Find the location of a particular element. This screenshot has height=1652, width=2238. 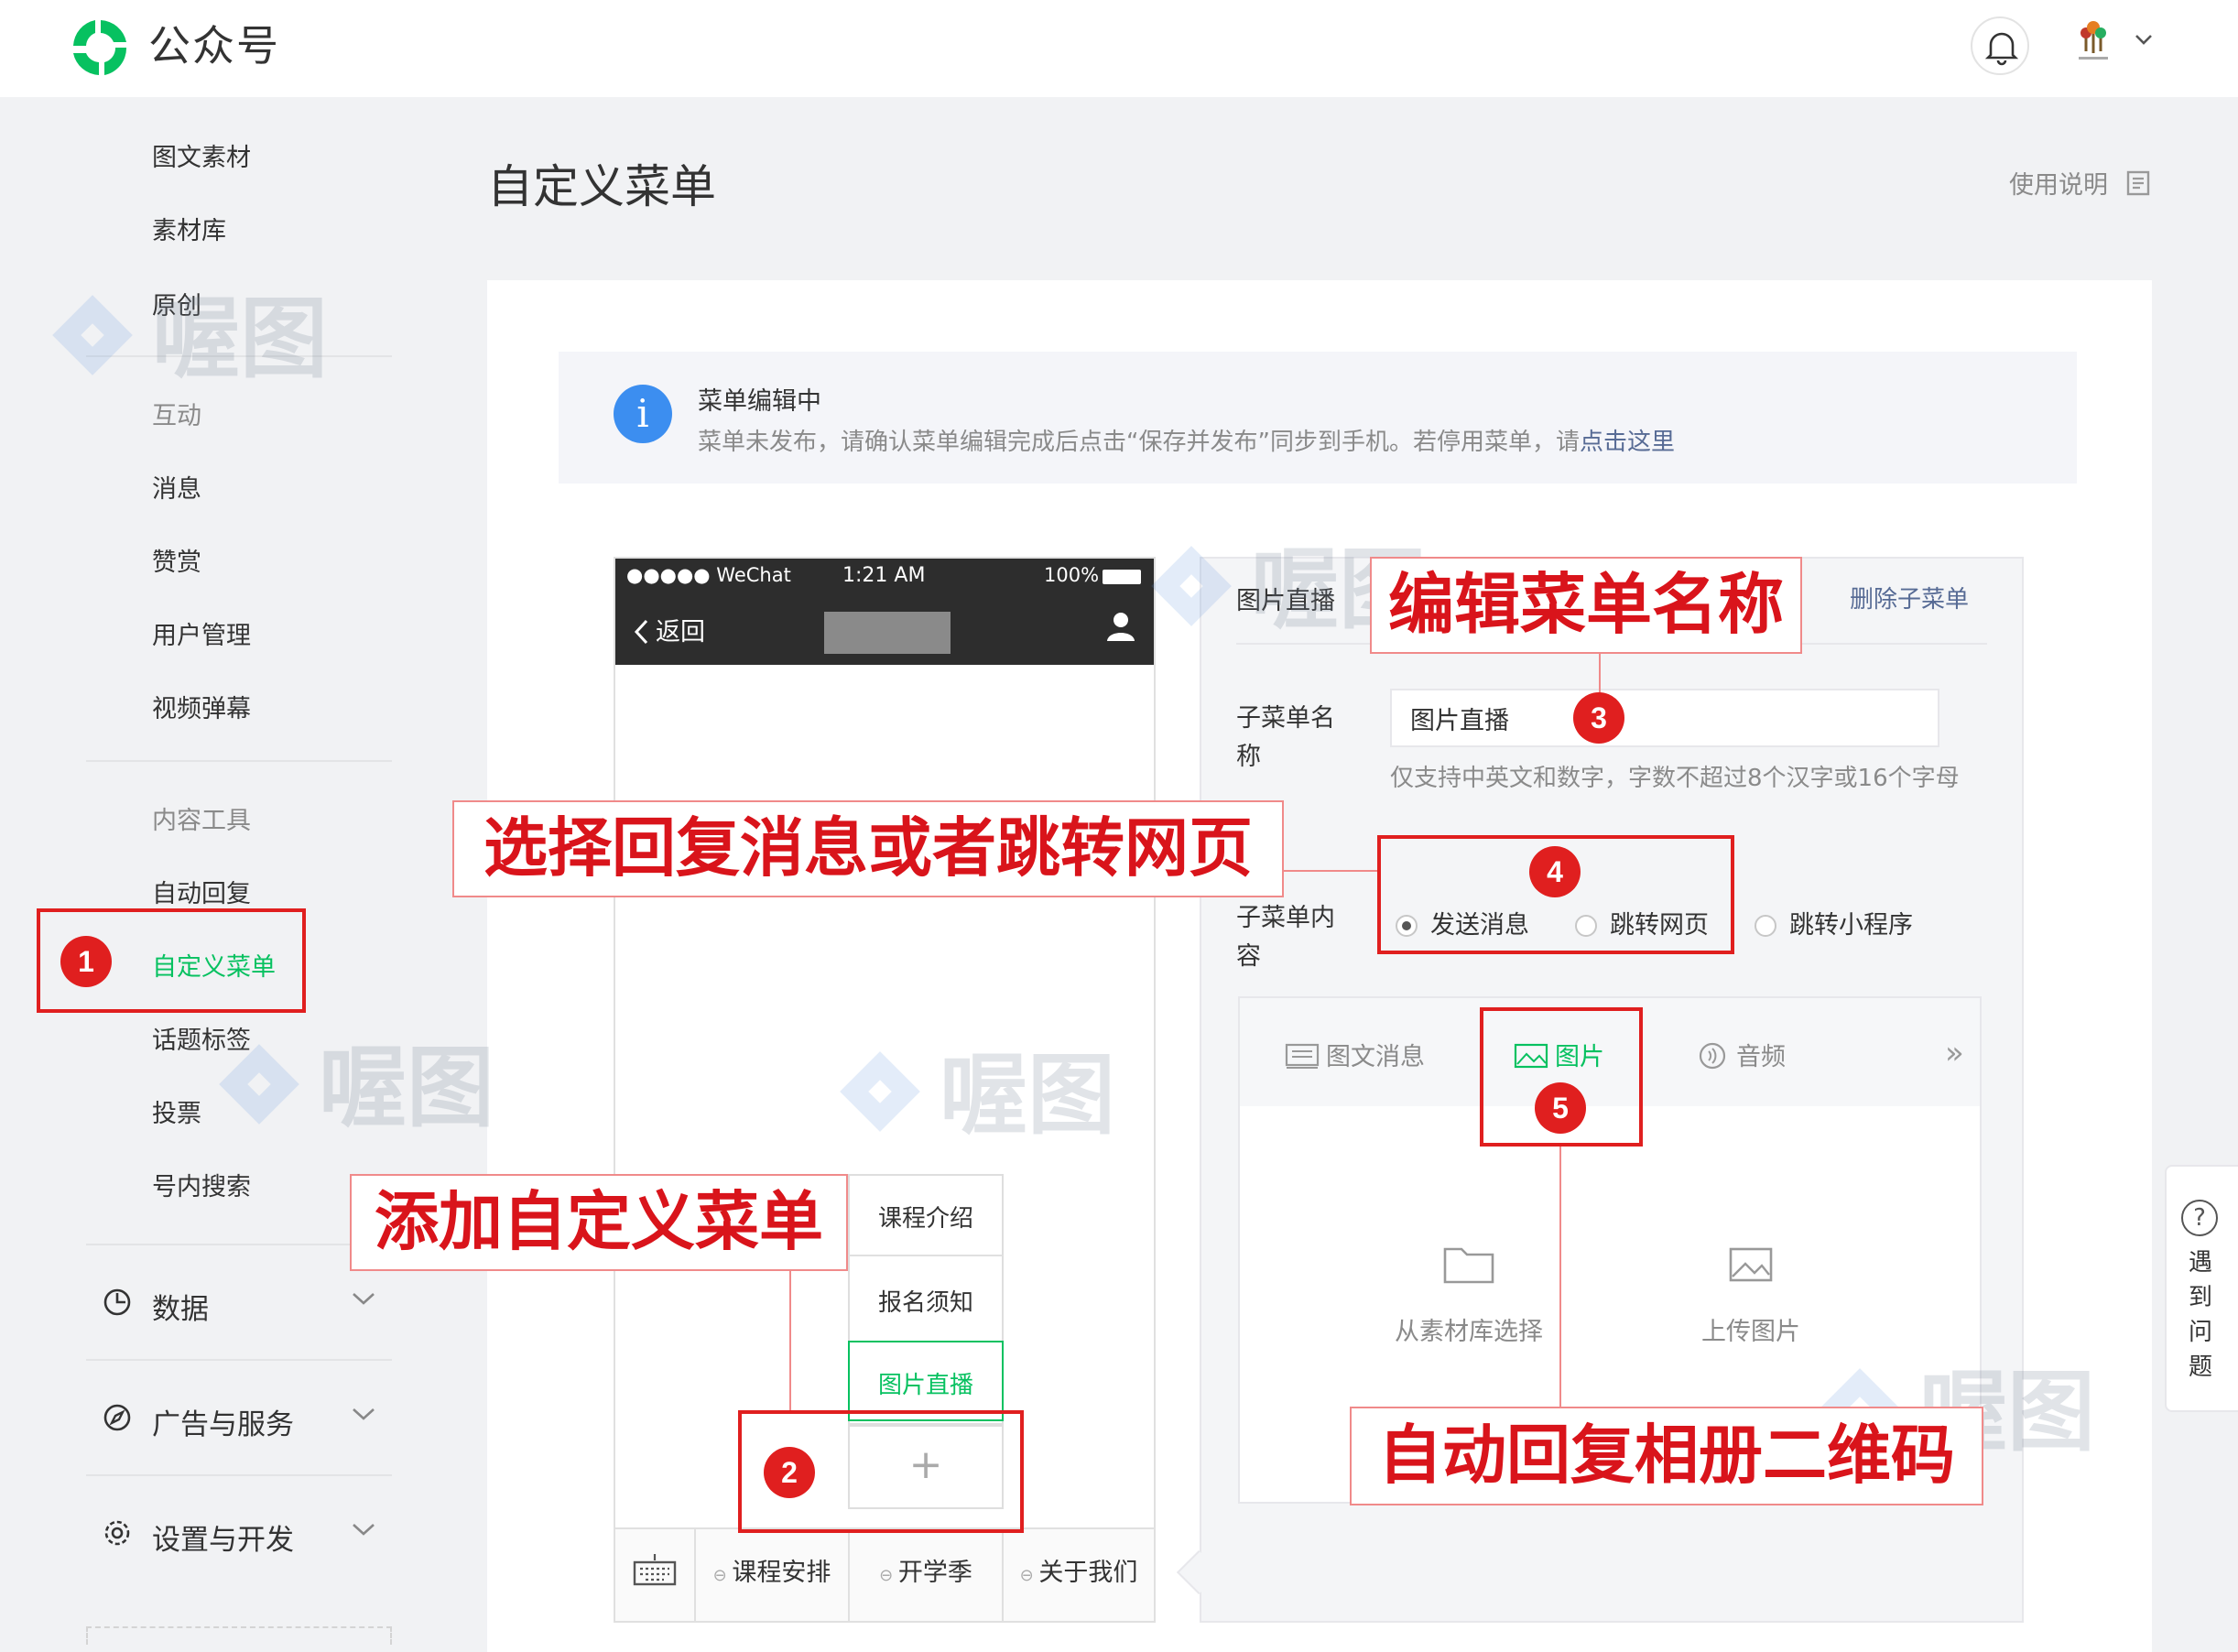

bottom-menu-label: 开学季 is located at coordinates (934, 1573).